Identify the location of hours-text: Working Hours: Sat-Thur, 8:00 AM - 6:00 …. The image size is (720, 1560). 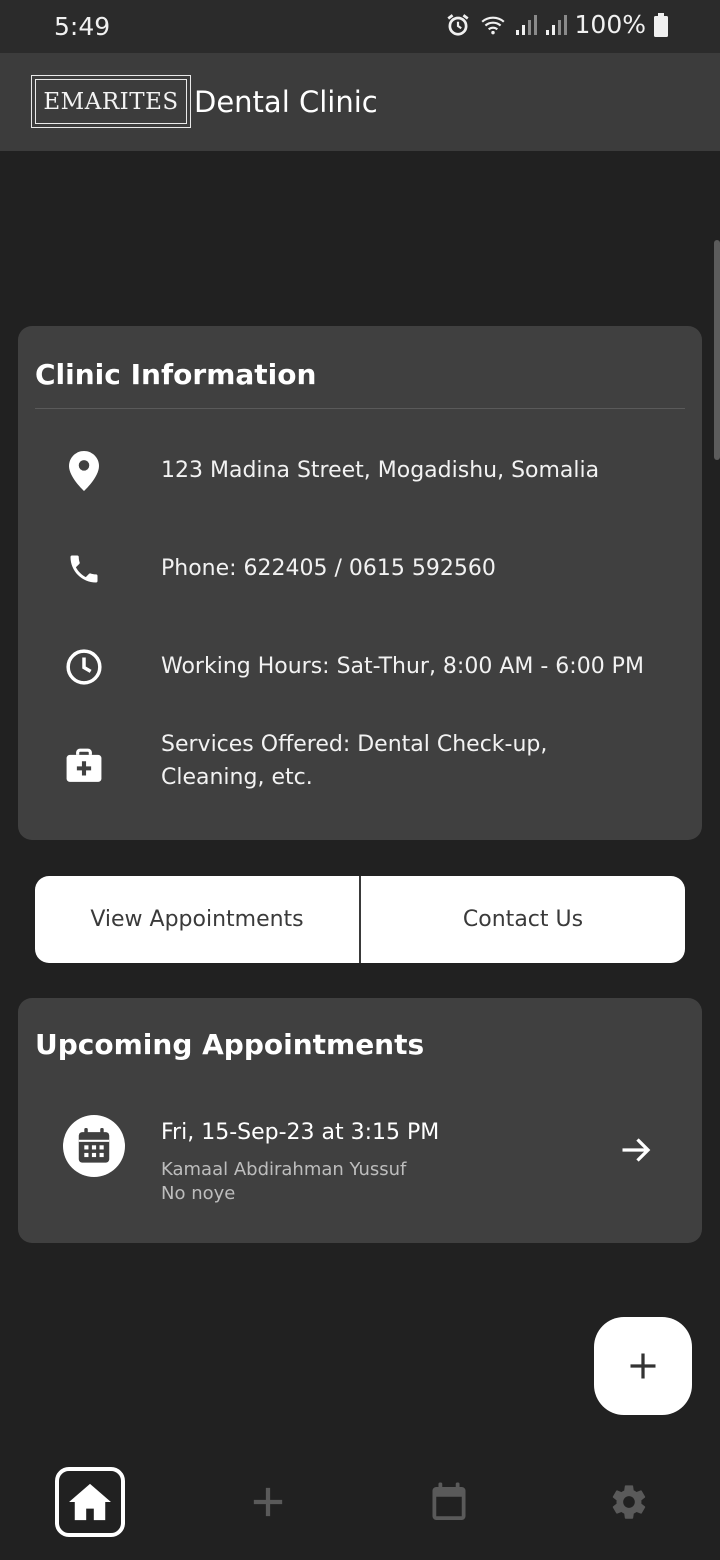
(402, 666).